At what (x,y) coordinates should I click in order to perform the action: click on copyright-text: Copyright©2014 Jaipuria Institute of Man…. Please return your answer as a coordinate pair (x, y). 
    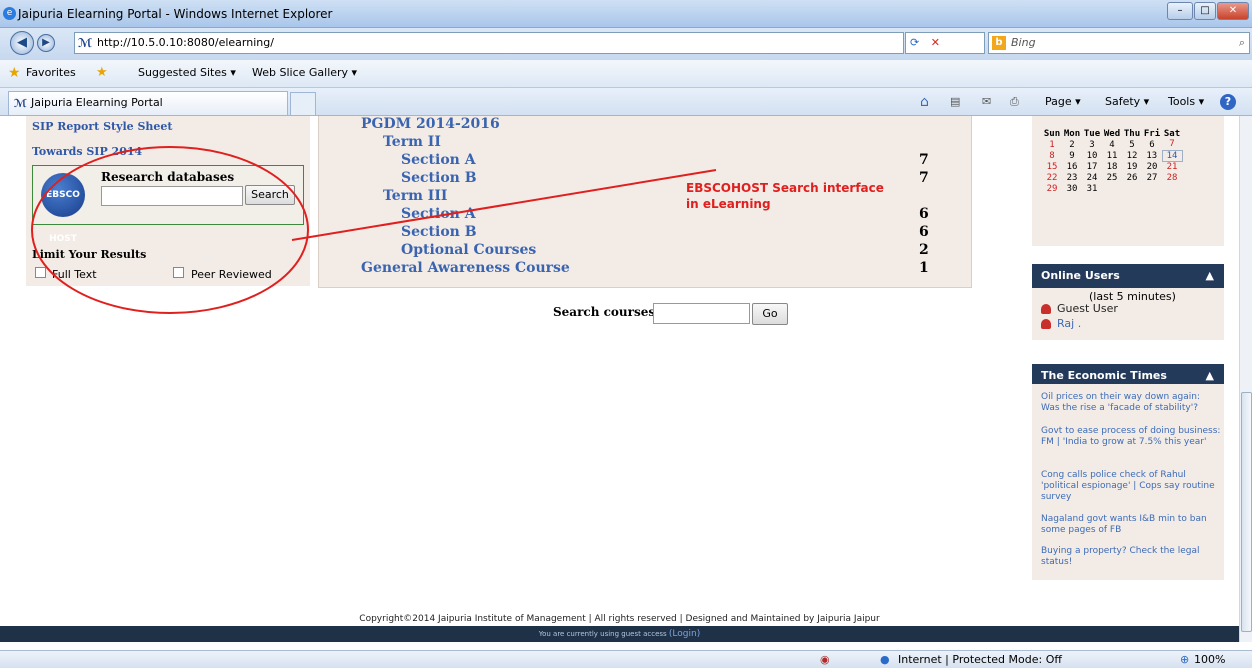
    Looking at the image, I should click on (619, 619).